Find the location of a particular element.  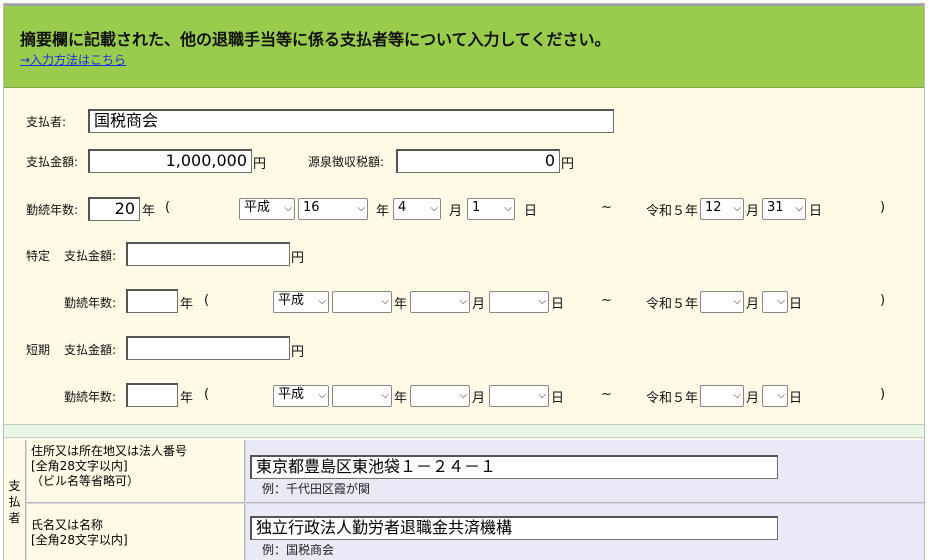

start-month-select: 4 ⌵ is located at coordinates (417, 209).